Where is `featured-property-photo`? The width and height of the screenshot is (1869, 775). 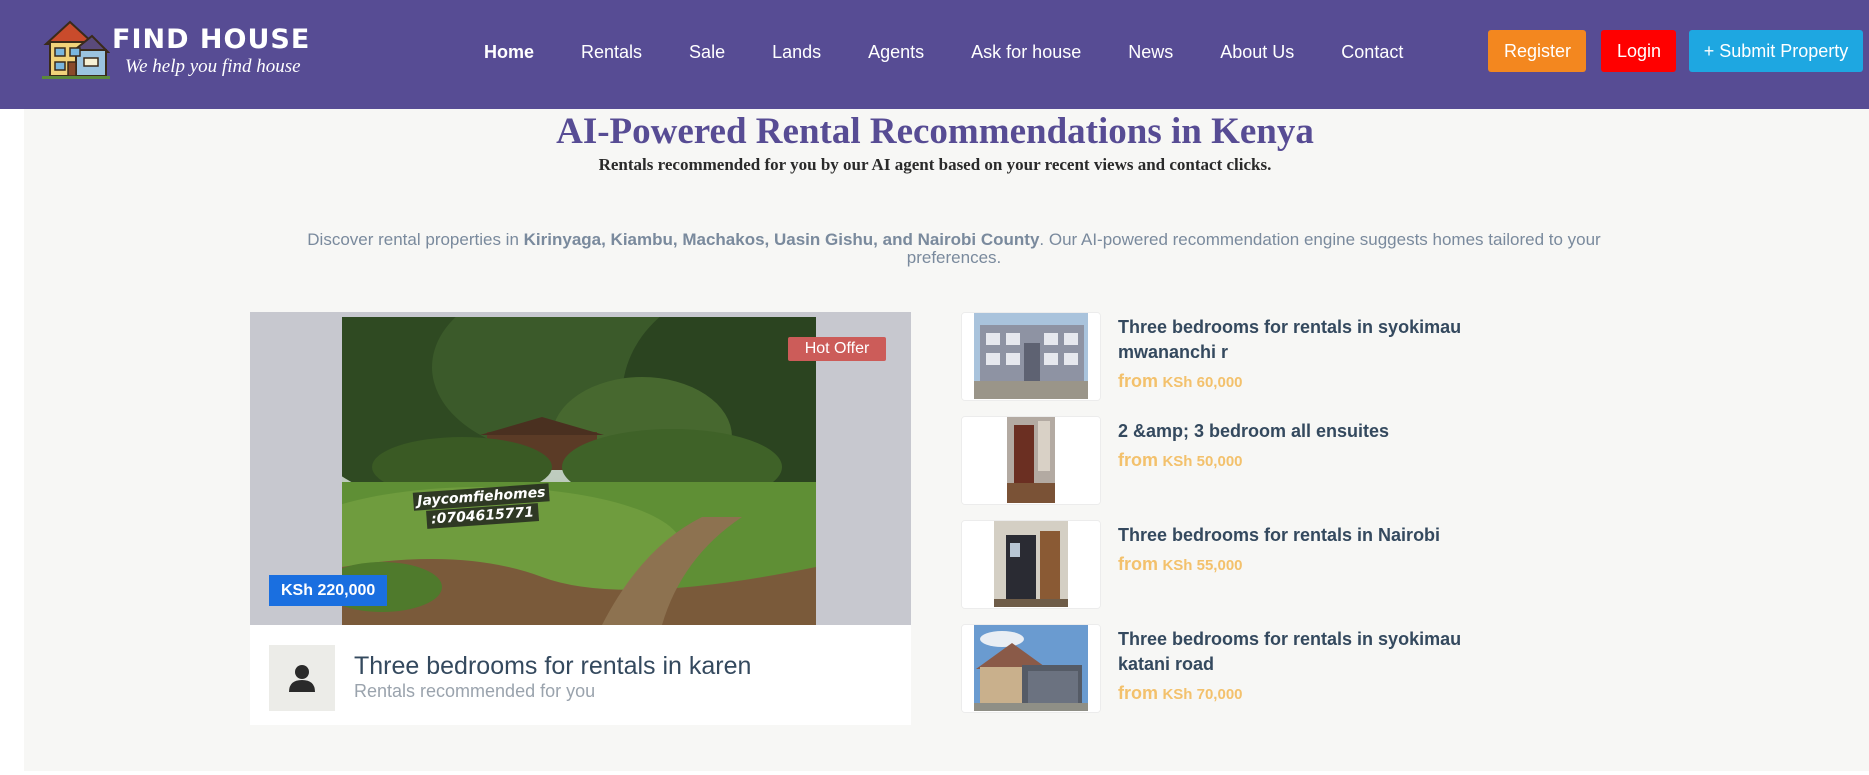 featured-property-photo is located at coordinates (579, 471).